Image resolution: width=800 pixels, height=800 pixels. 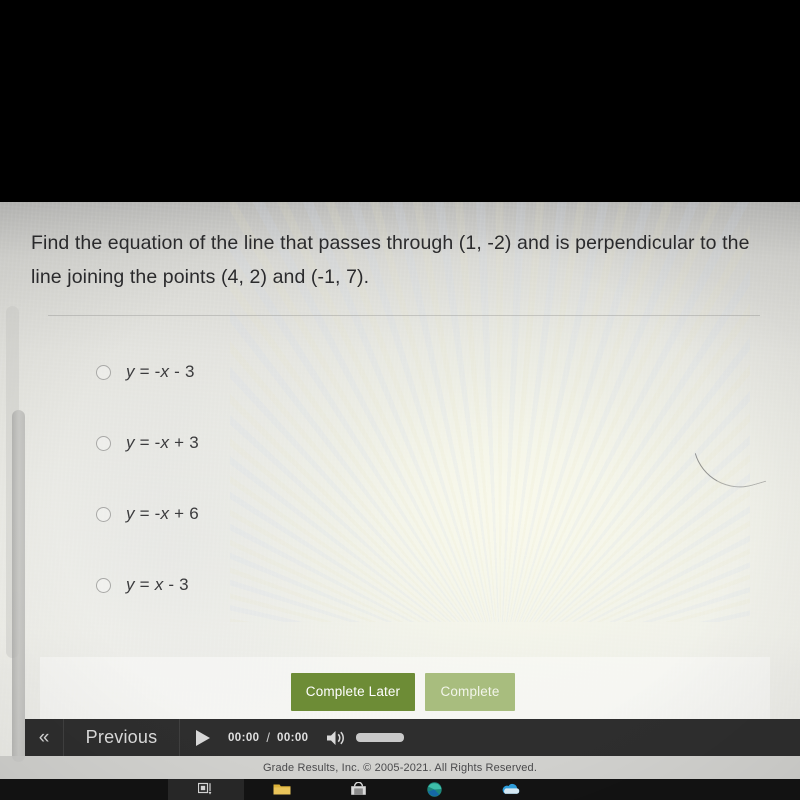 I want to click on volume-slider, so click(x=380, y=737).